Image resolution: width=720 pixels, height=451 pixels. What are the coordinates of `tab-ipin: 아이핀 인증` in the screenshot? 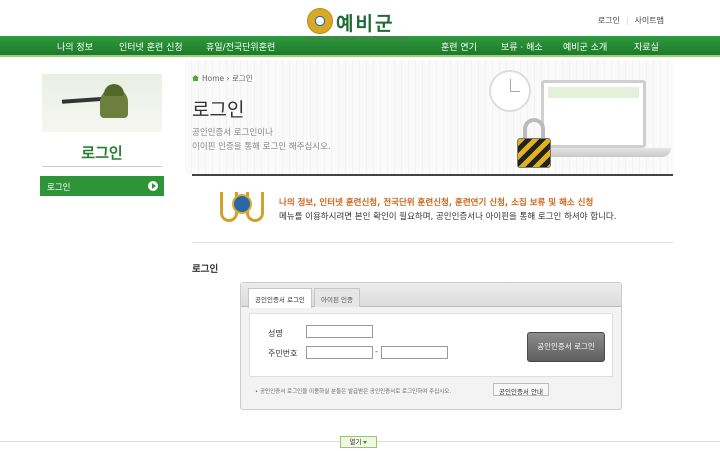 It's located at (337, 297).